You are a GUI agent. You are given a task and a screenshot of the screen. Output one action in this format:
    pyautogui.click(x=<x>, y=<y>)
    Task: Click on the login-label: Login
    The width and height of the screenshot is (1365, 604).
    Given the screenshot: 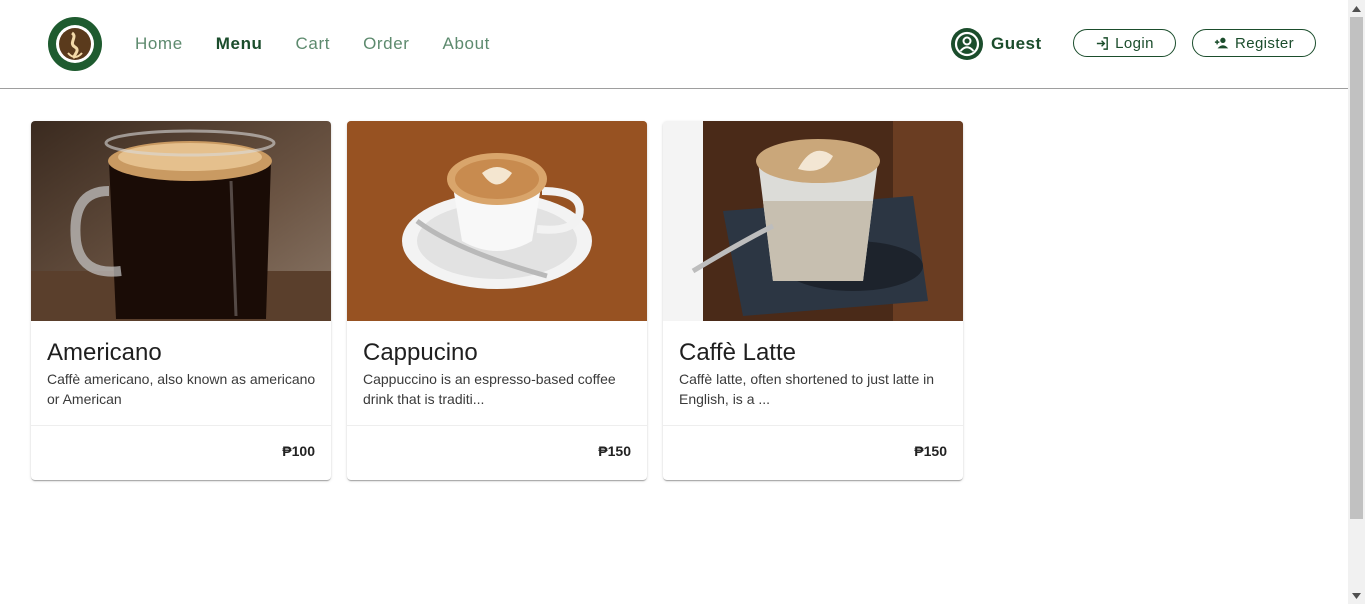 What is the action you would take?
    pyautogui.click(x=1134, y=43)
    